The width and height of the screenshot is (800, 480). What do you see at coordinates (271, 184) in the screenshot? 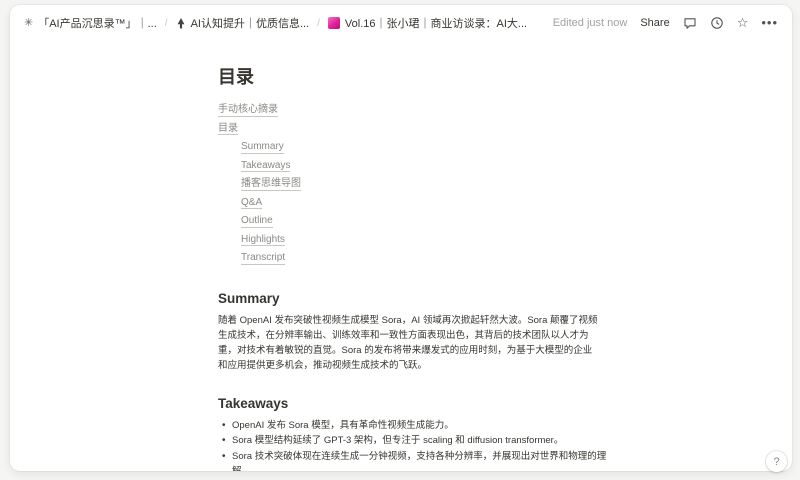
I see `toc-item-mindmap: 播客思维导图` at bounding box center [271, 184].